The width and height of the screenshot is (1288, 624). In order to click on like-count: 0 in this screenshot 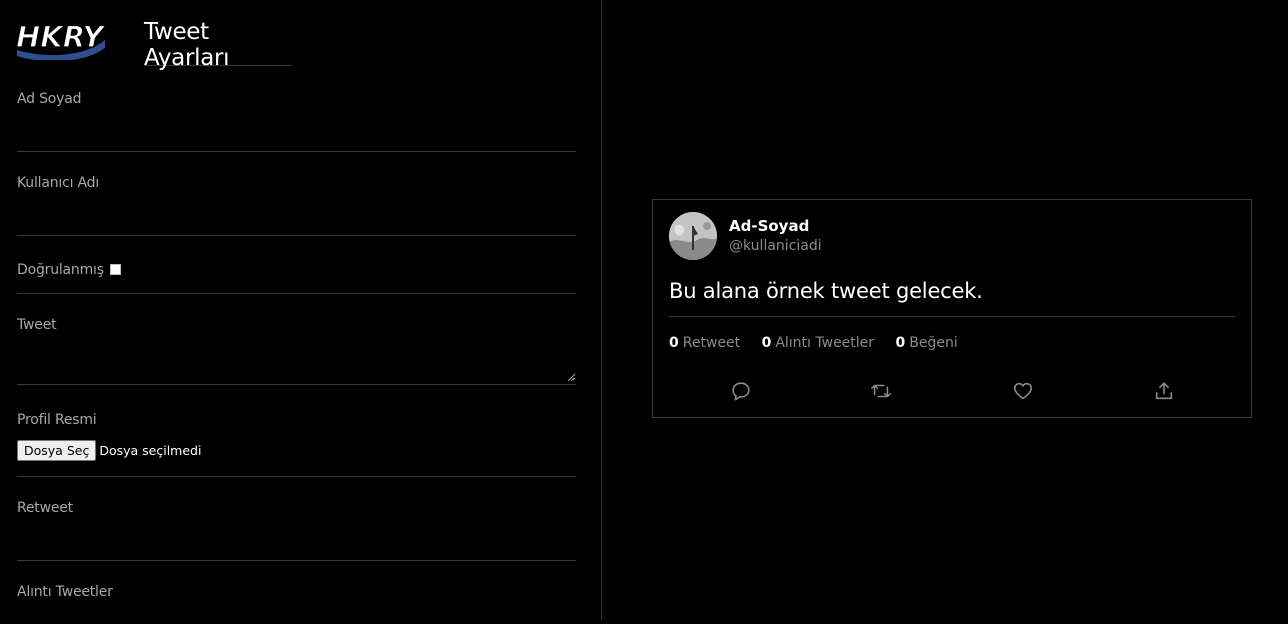, I will do `click(900, 343)`.